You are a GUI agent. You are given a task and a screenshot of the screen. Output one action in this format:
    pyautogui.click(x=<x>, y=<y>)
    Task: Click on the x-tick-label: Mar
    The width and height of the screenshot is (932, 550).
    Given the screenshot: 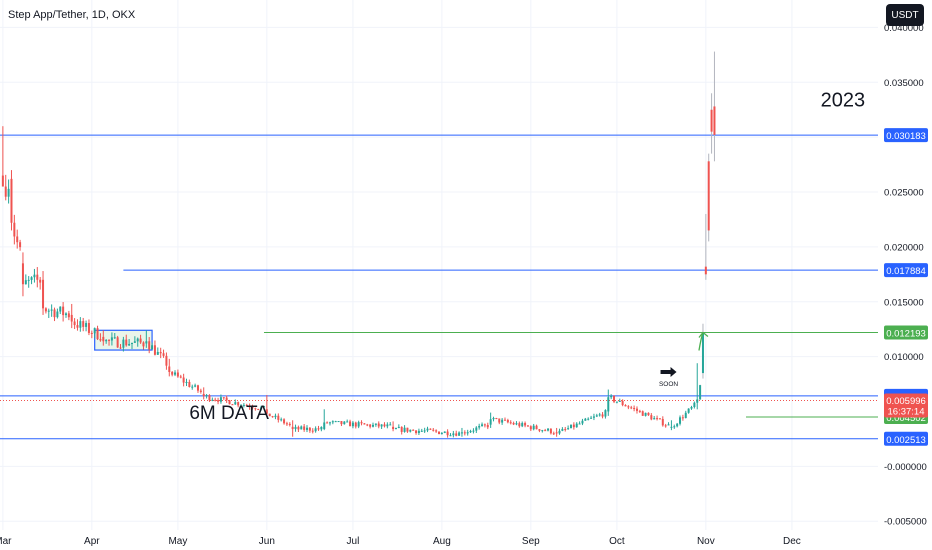 What is the action you would take?
    pyautogui.click(x=6, y=541)
    